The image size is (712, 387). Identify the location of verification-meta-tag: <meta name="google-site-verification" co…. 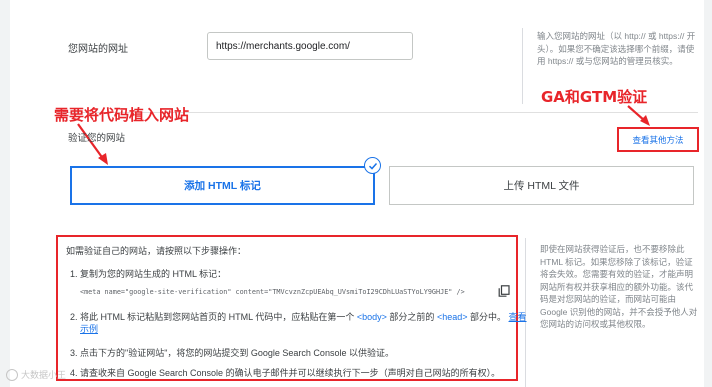
(272, 292).